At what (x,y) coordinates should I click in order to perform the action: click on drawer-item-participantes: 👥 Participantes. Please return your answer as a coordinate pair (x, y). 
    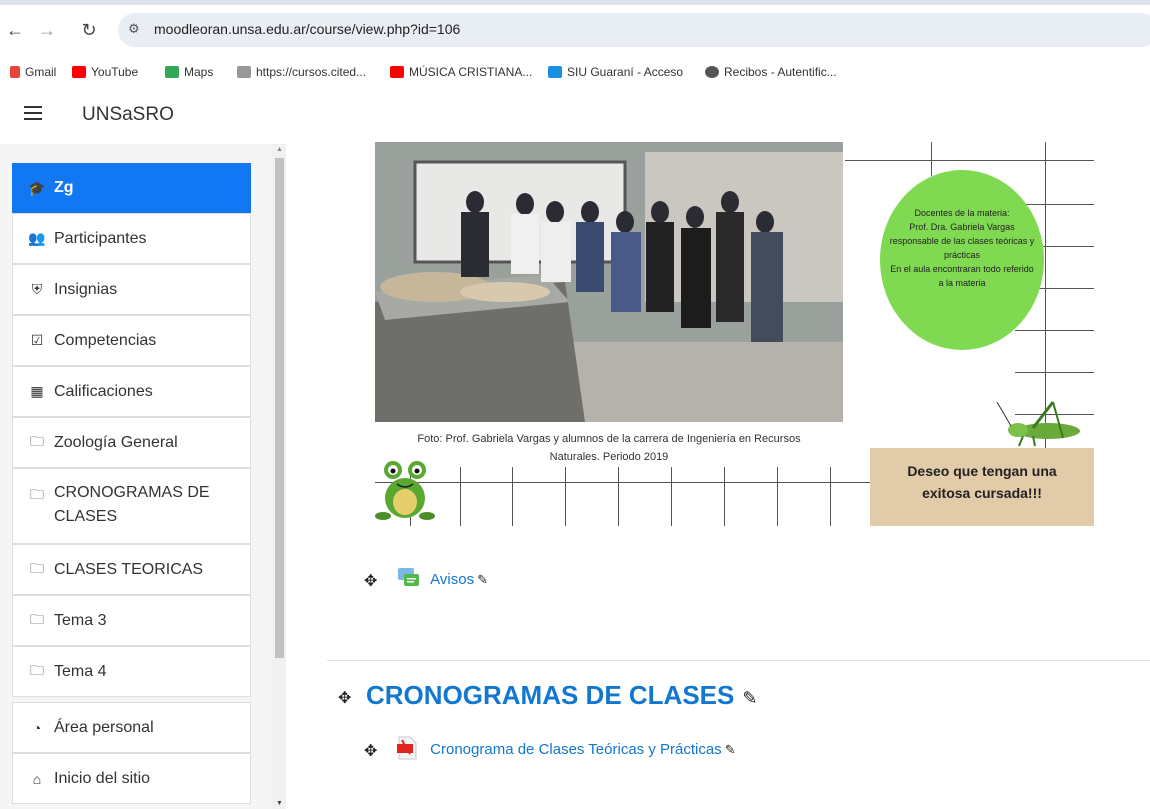
    Looking at the image, I should click on (131, 238).